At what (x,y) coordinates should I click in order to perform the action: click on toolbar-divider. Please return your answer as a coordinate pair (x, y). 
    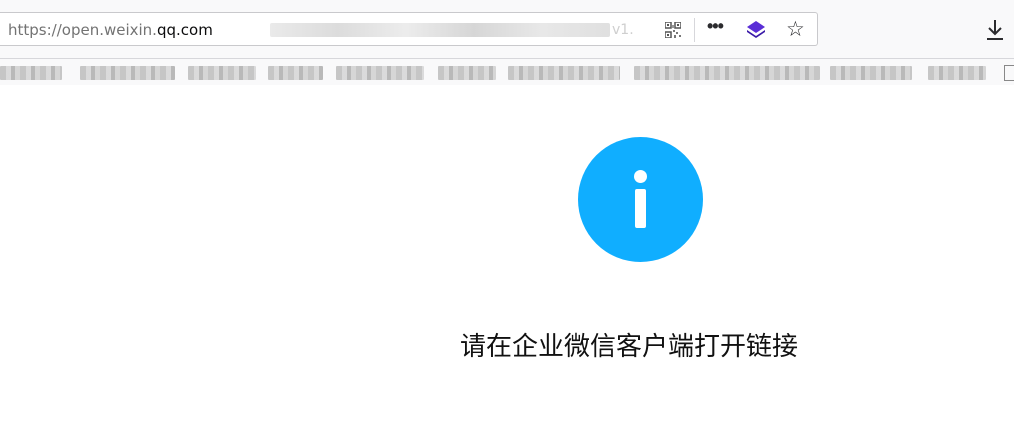
    Looking at the image, I should click on (694, 30).